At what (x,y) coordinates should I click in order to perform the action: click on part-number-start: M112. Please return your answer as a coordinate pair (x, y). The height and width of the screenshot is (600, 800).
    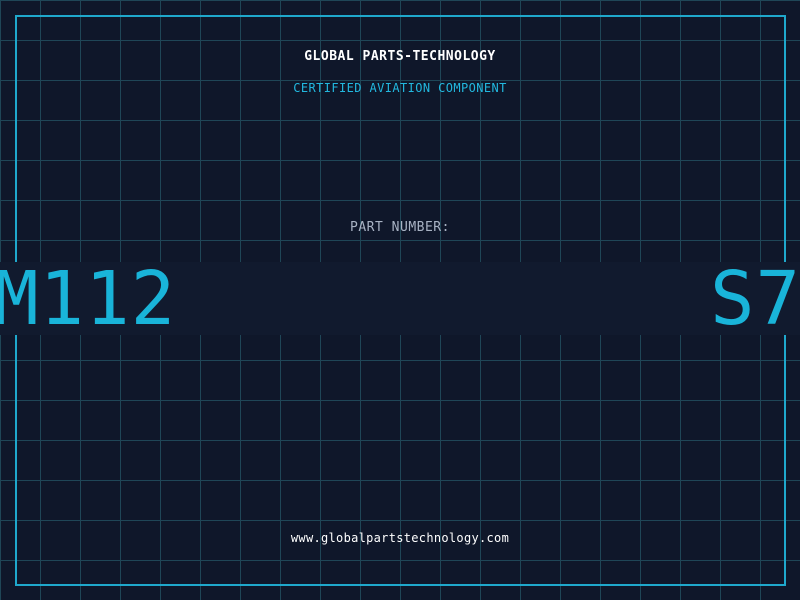
    Looking at the image, I should click on (88, 298).